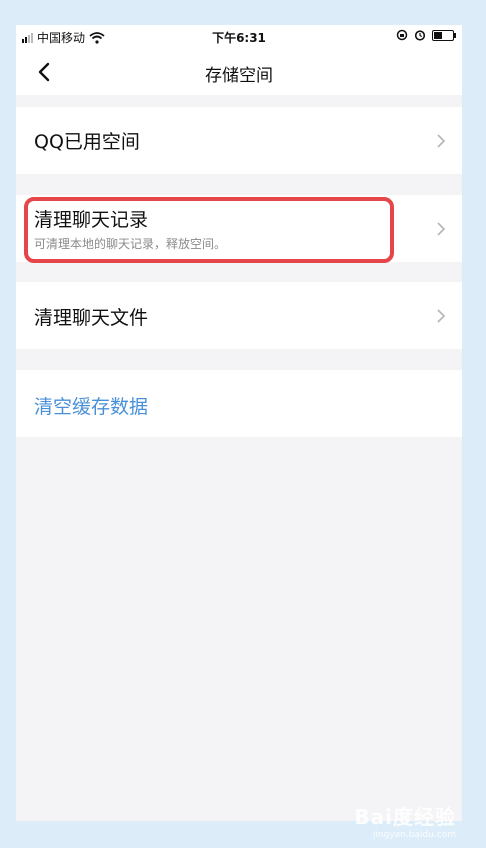 The height and width of the screenshot is (848, 486). I want to click on row-qq-used-space: QQ已用空间, so click(239, 140).